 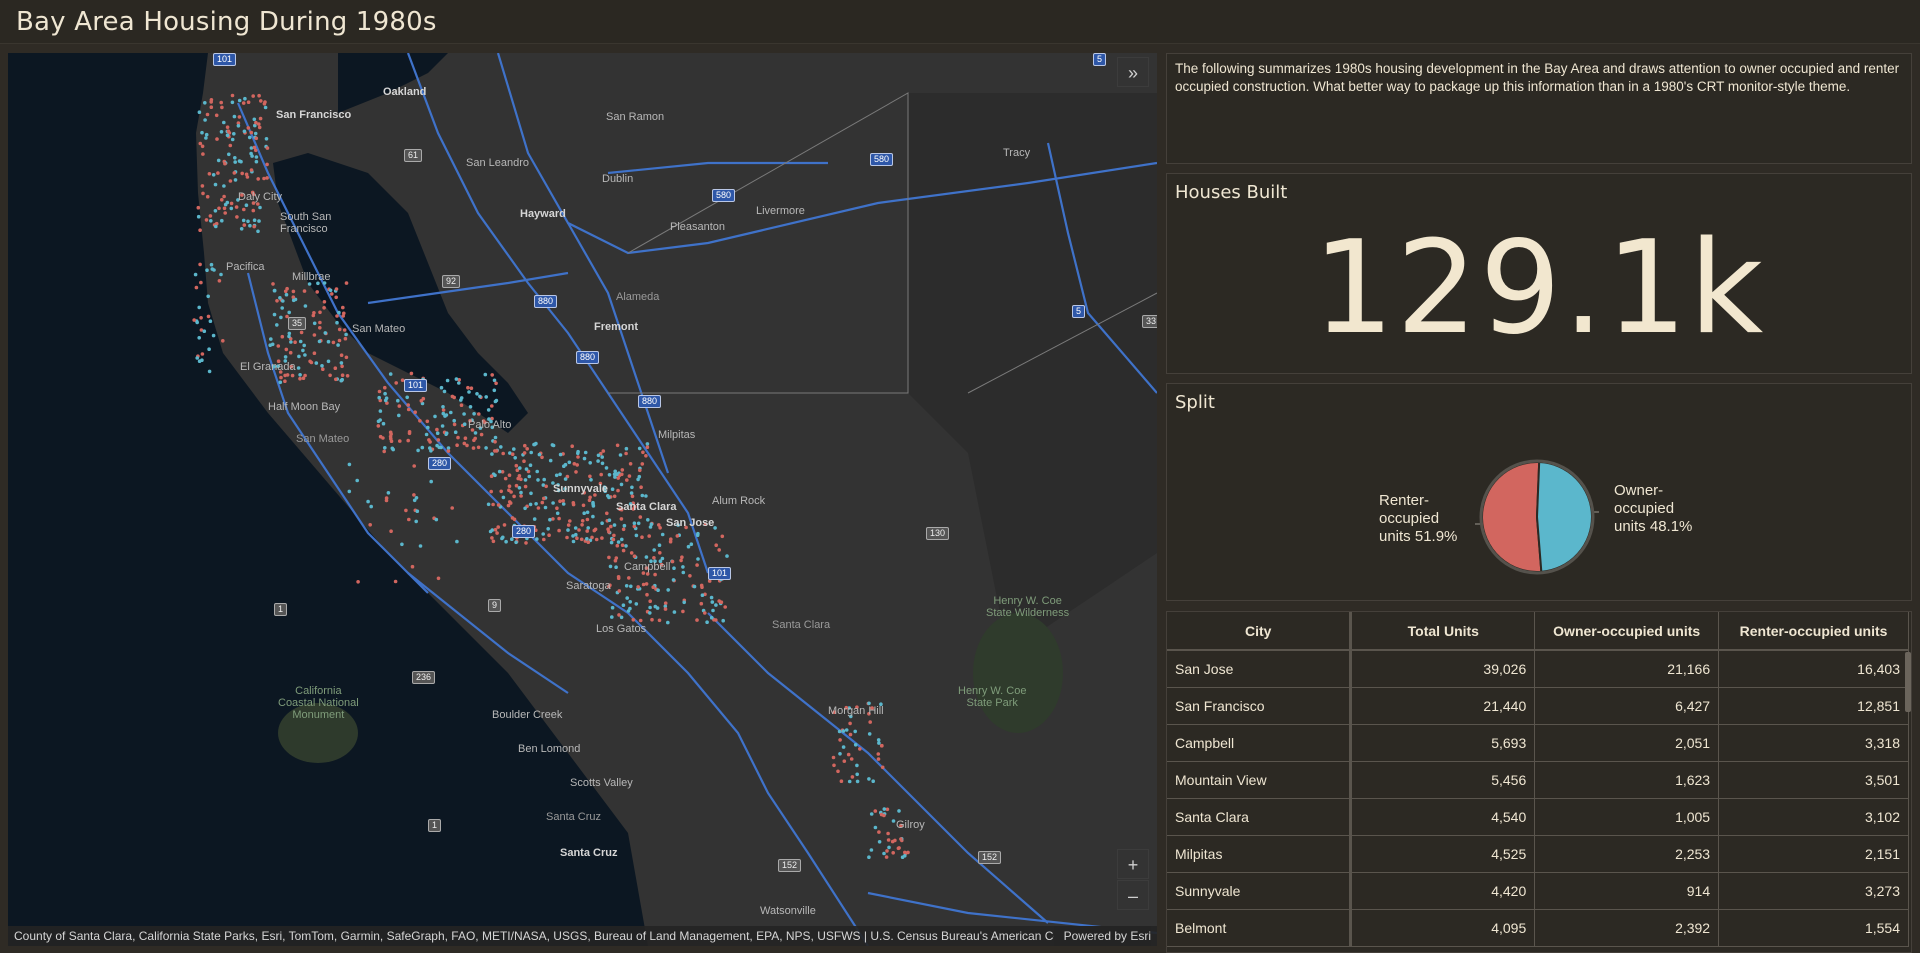 I want to click on table-scrollbar, so click(x=1908, y=682).